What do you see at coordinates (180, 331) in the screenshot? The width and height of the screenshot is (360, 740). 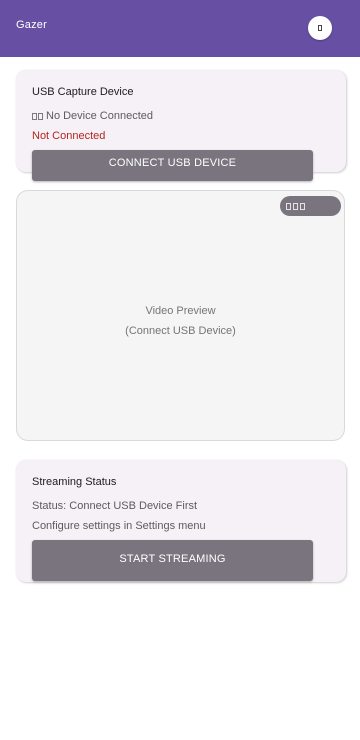 I see `preview-subtitle: (Connect USB Device)` at bounding box center [180, 331].